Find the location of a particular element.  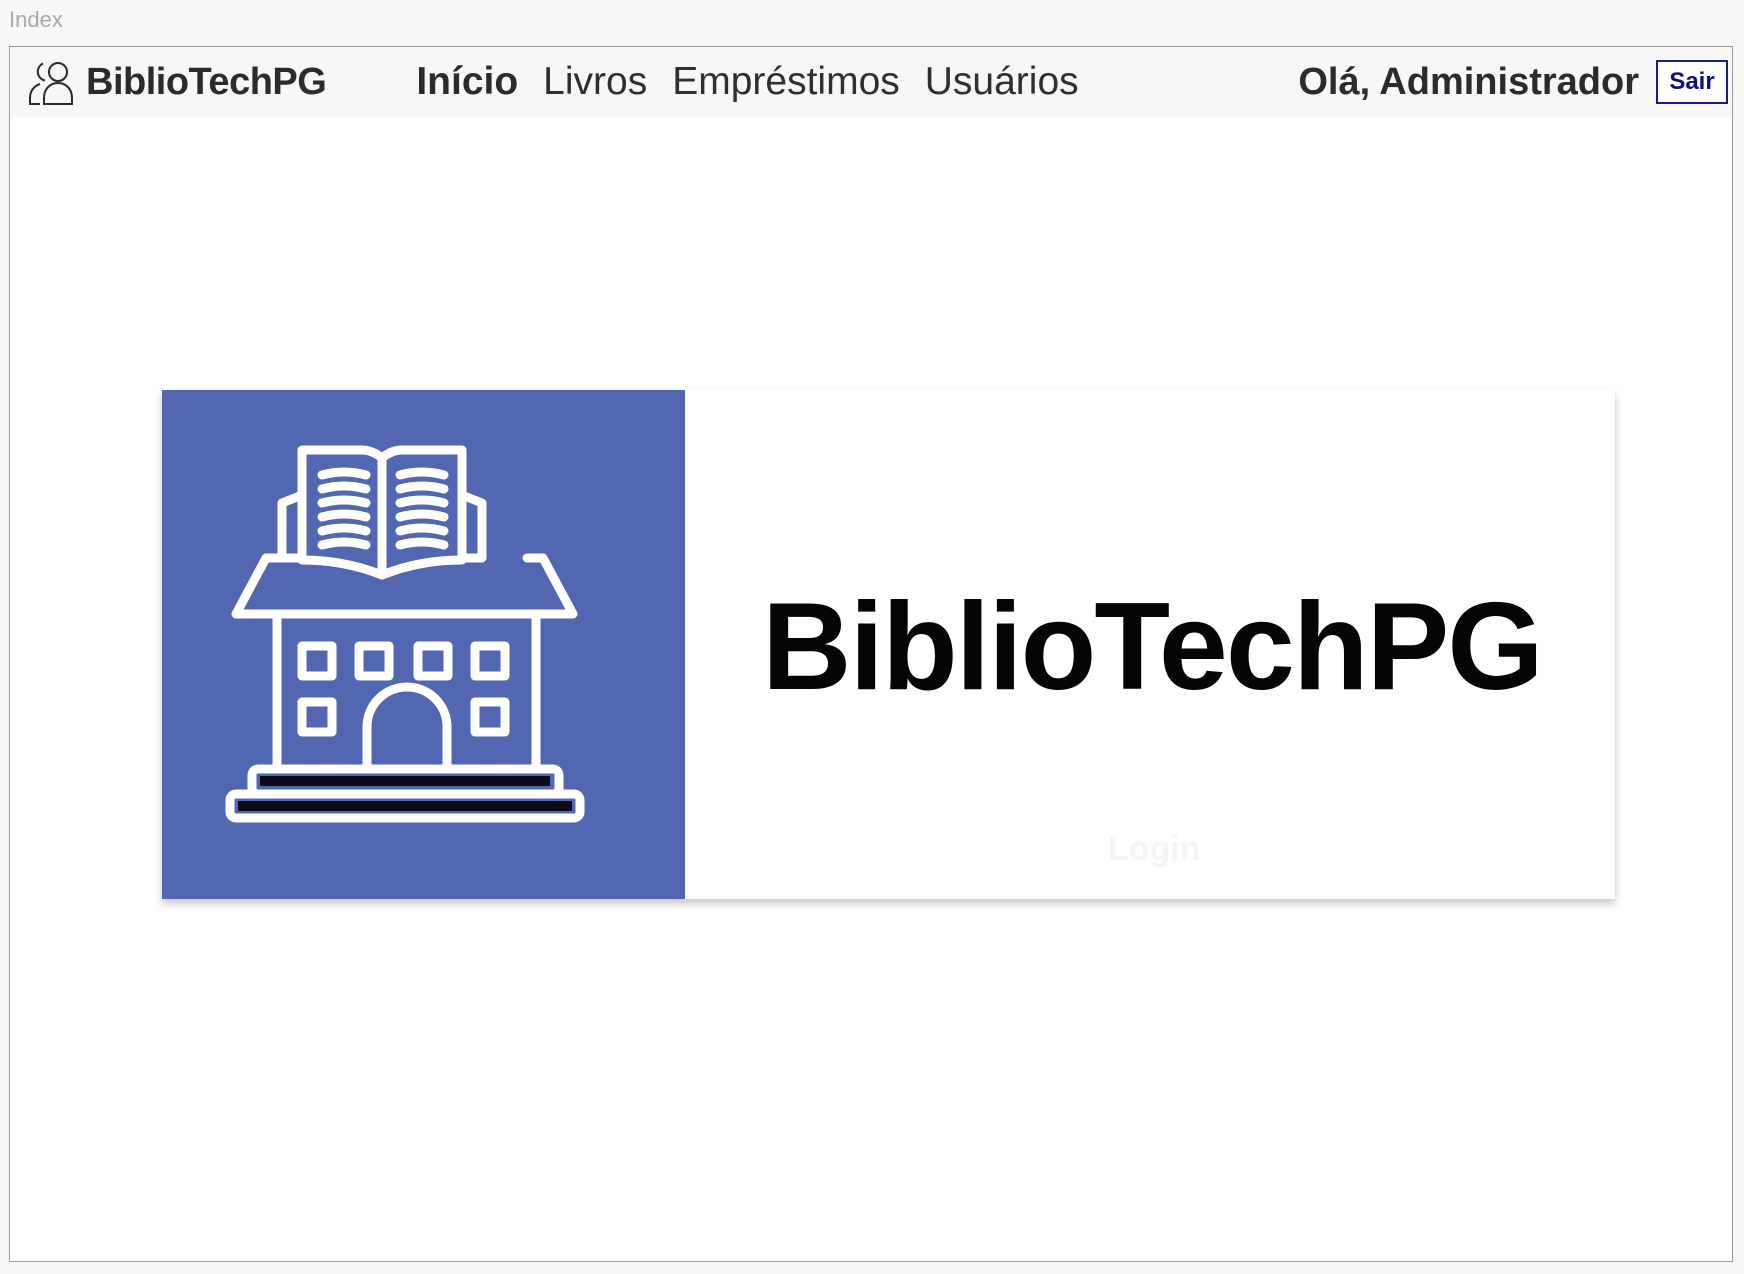

nav-user-area: Olá, Administrador Sair is located at coordinates (1513, 82).